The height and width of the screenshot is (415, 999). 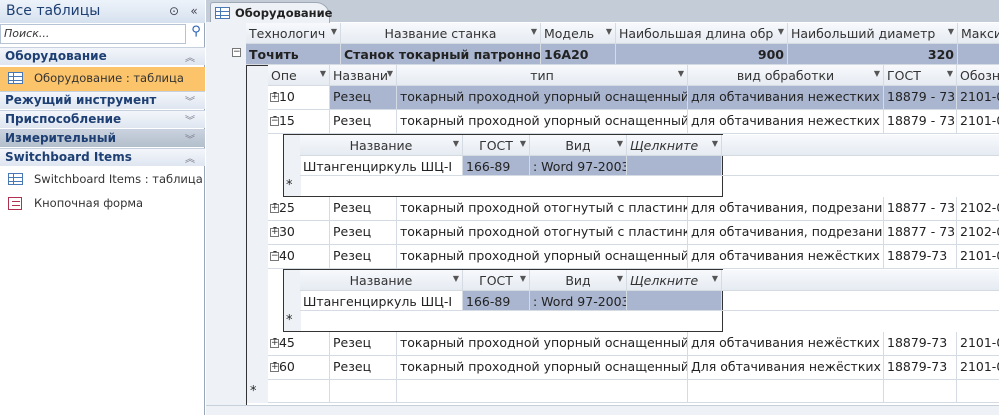 What do you see at coordinates (542, 75) in the screenshot?
I see `column-header: тип ▼` at bounding box center [542, 75].